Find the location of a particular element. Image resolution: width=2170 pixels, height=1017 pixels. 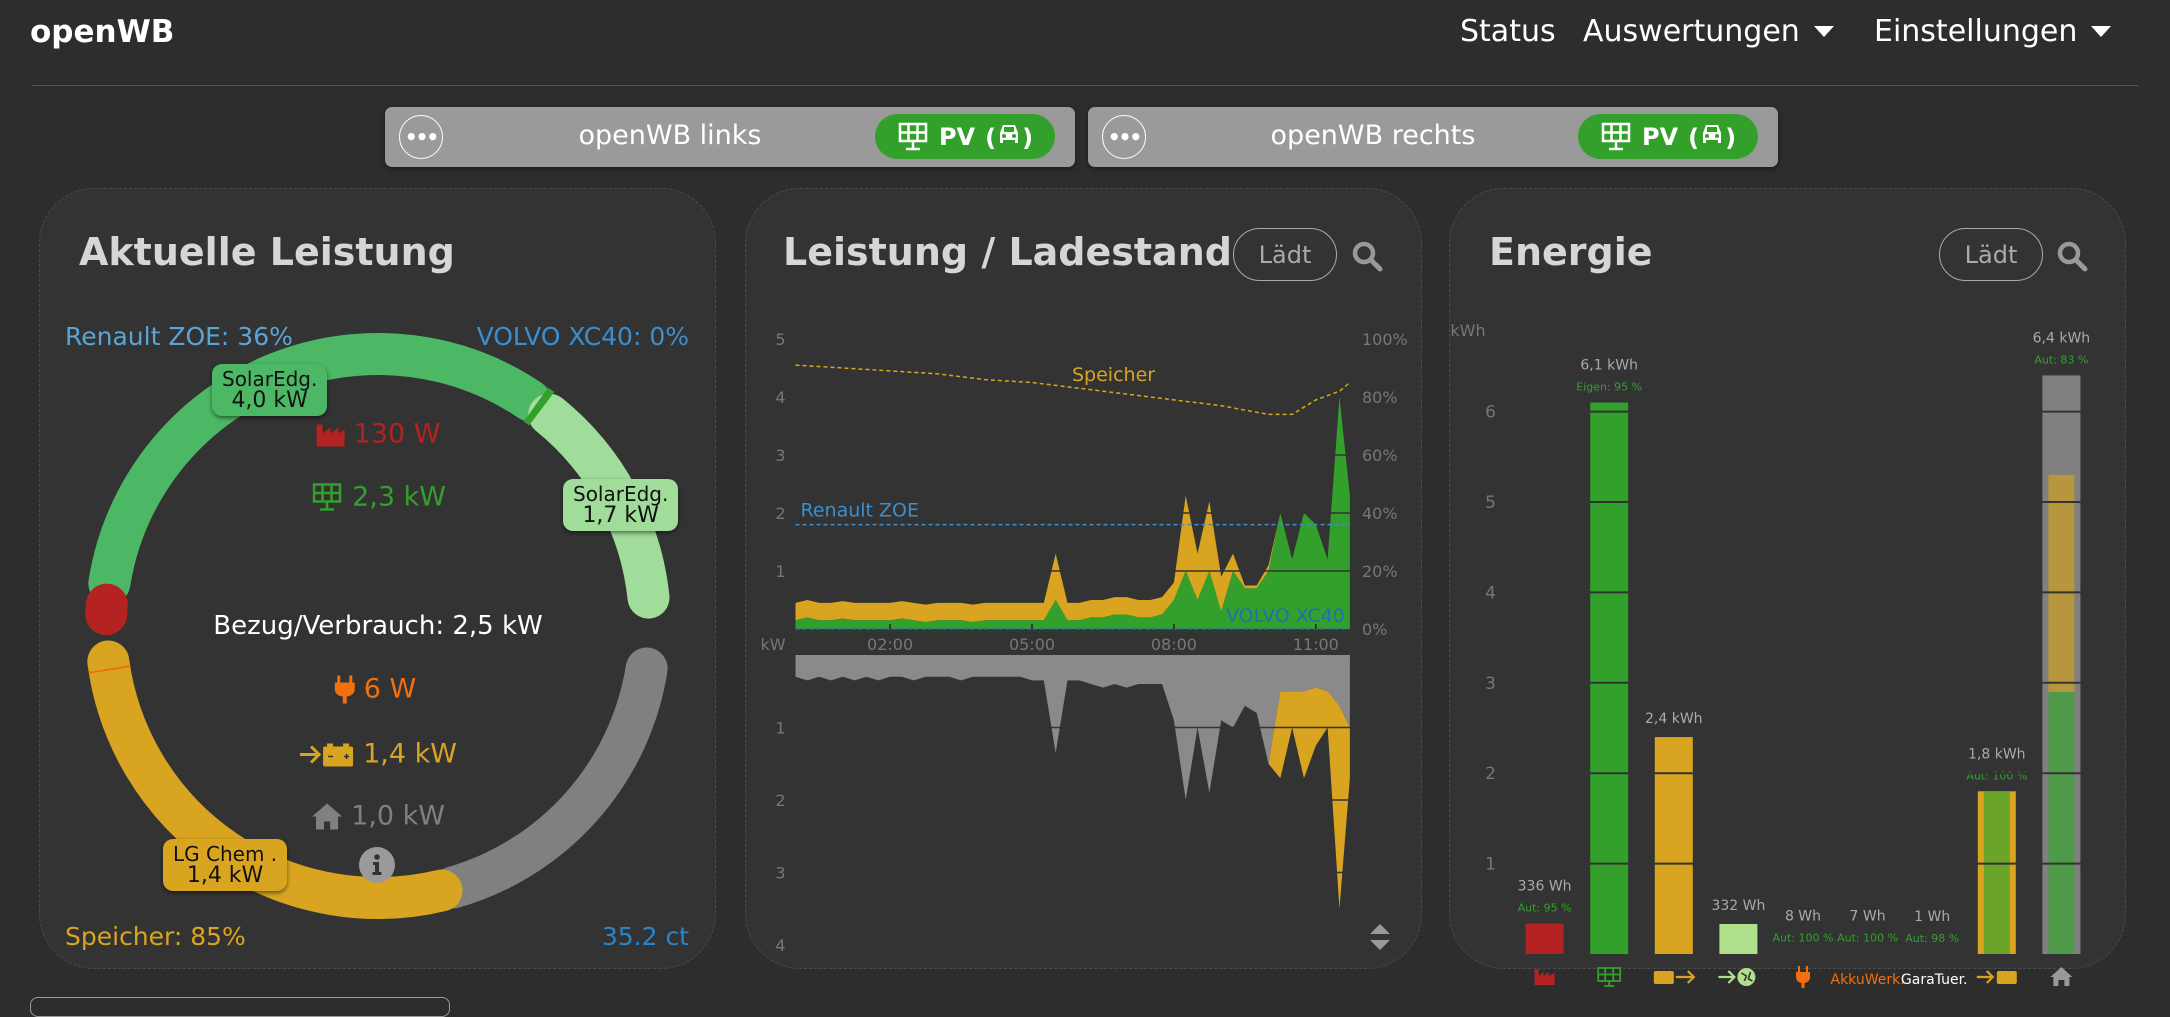

nav-status-label: Status is located at coordinates (1508, 31).